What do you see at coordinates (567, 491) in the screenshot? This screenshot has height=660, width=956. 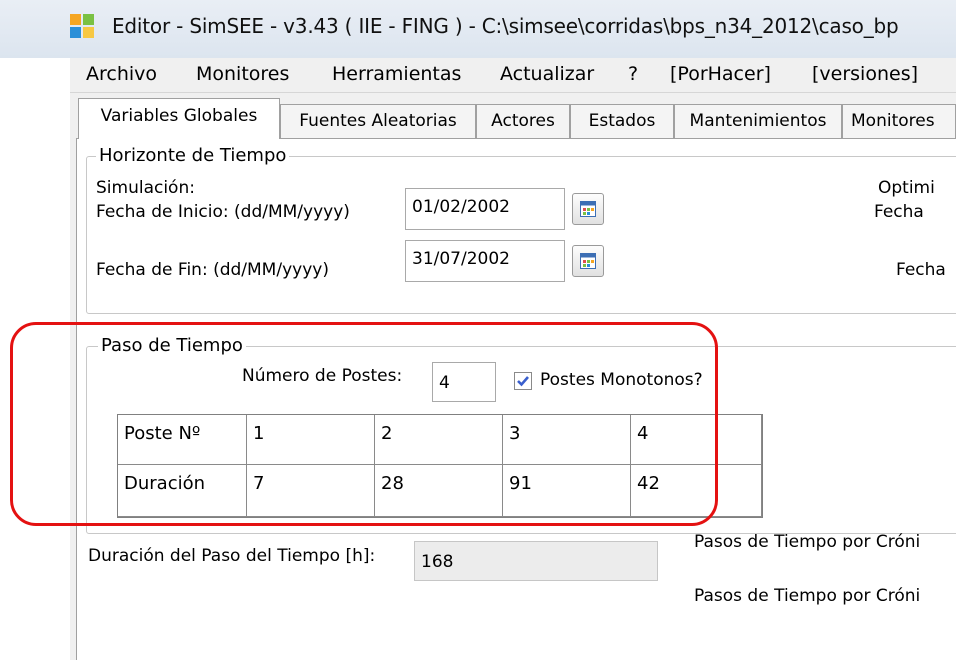 I see `grid-cell: 91` at bounding box center [567, 491].